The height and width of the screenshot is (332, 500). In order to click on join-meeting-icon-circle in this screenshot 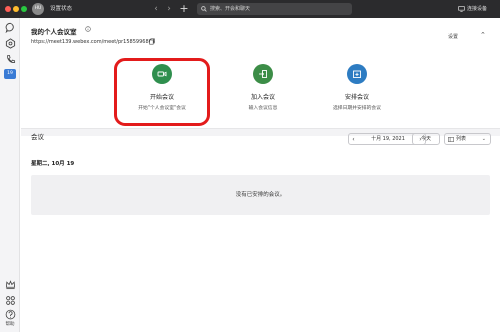, I will do `click(263, 74)`.